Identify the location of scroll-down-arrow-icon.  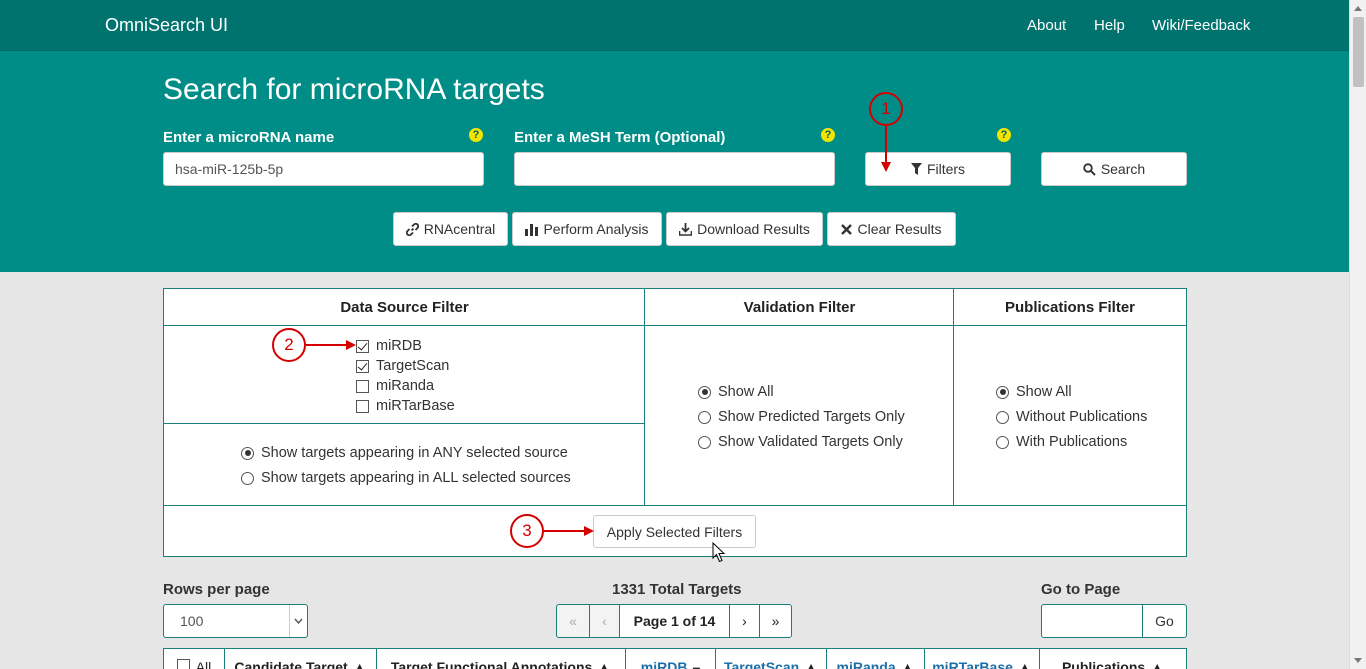
(1358, 660).